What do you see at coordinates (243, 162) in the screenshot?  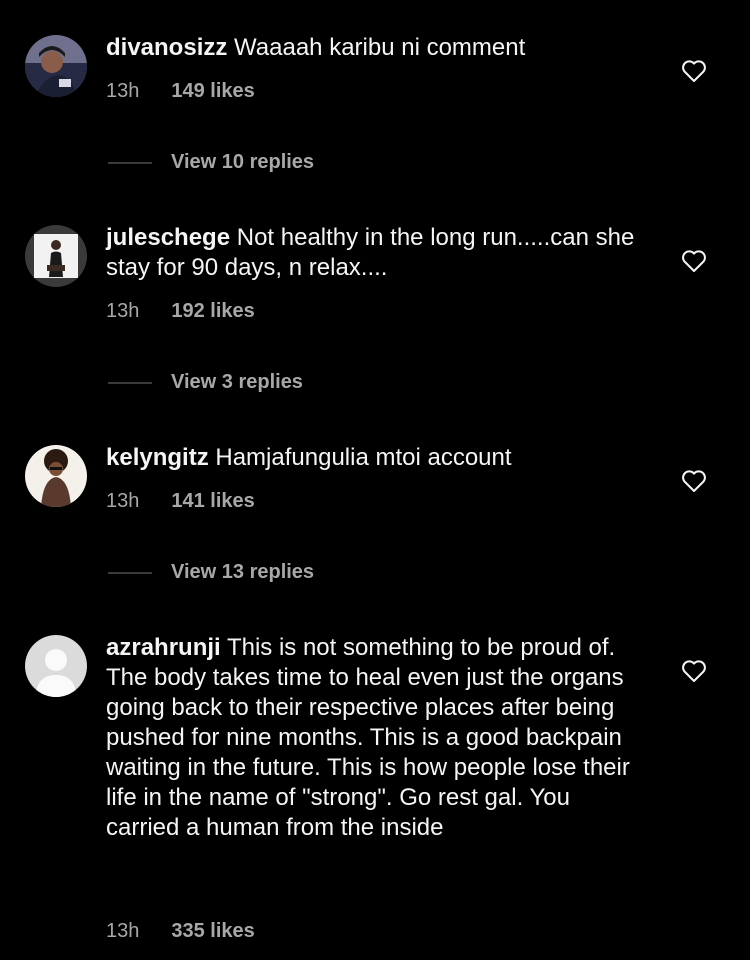 I see `view-replies-label: View 10 replies` at bounding box center [243, 162].